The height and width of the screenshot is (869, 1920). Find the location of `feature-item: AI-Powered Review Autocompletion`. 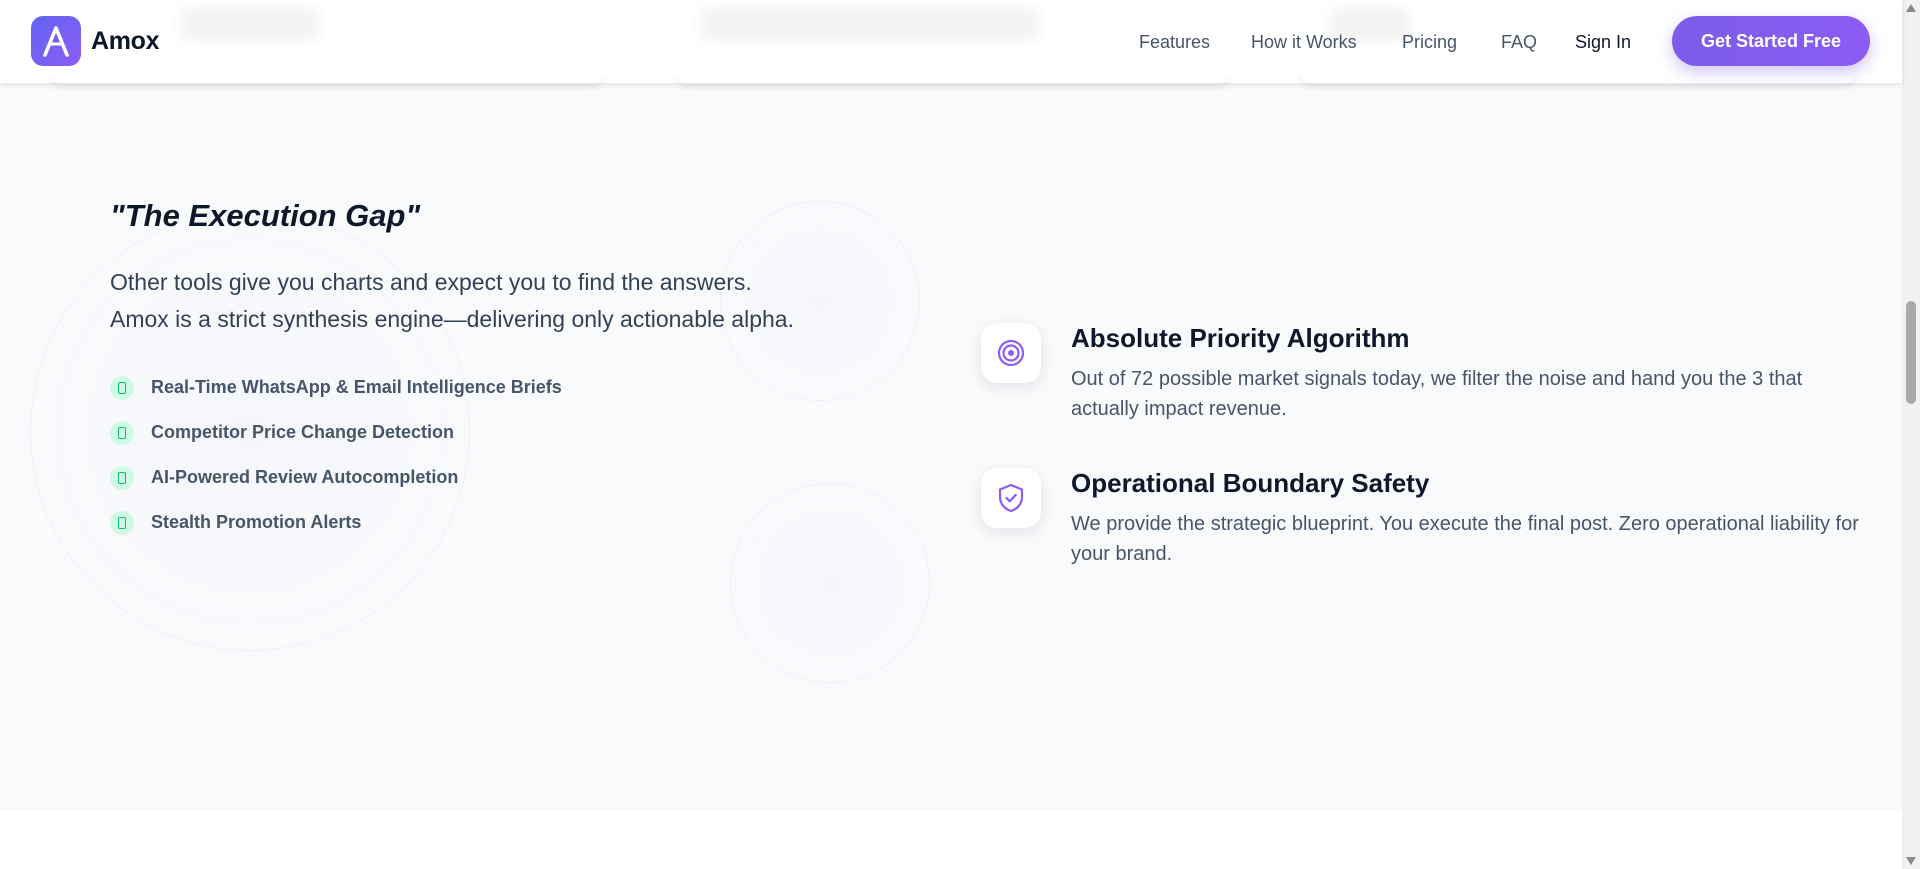

feature-item: AI-Powered Review Autocompletion is located at coordinates (336, 477).